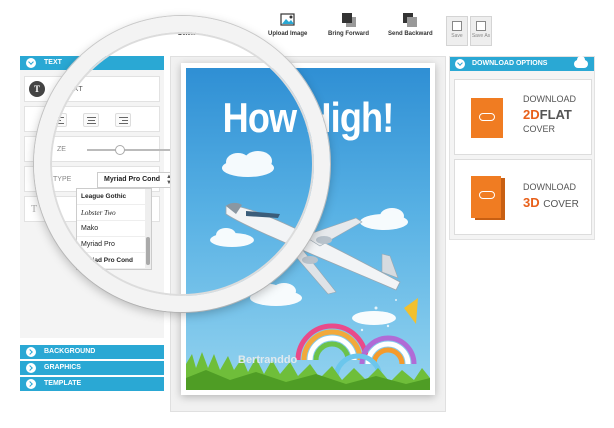 The width and height of the screenshot is (614, 428). I want to click on alignment-row, so click(92, 119).